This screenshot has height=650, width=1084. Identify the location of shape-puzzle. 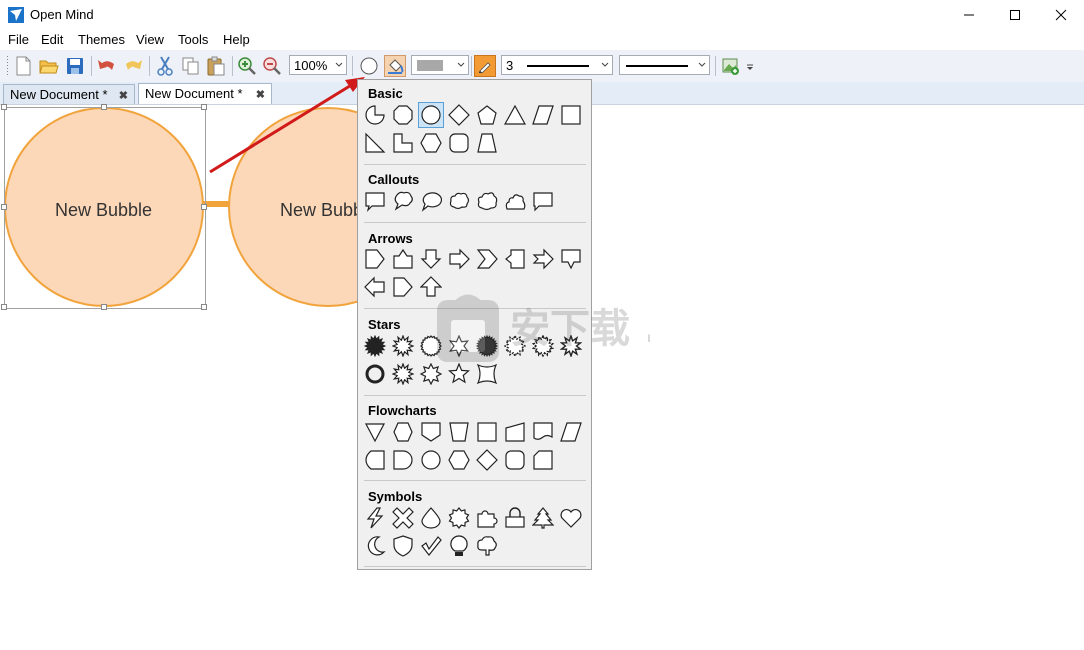
(487, 518).